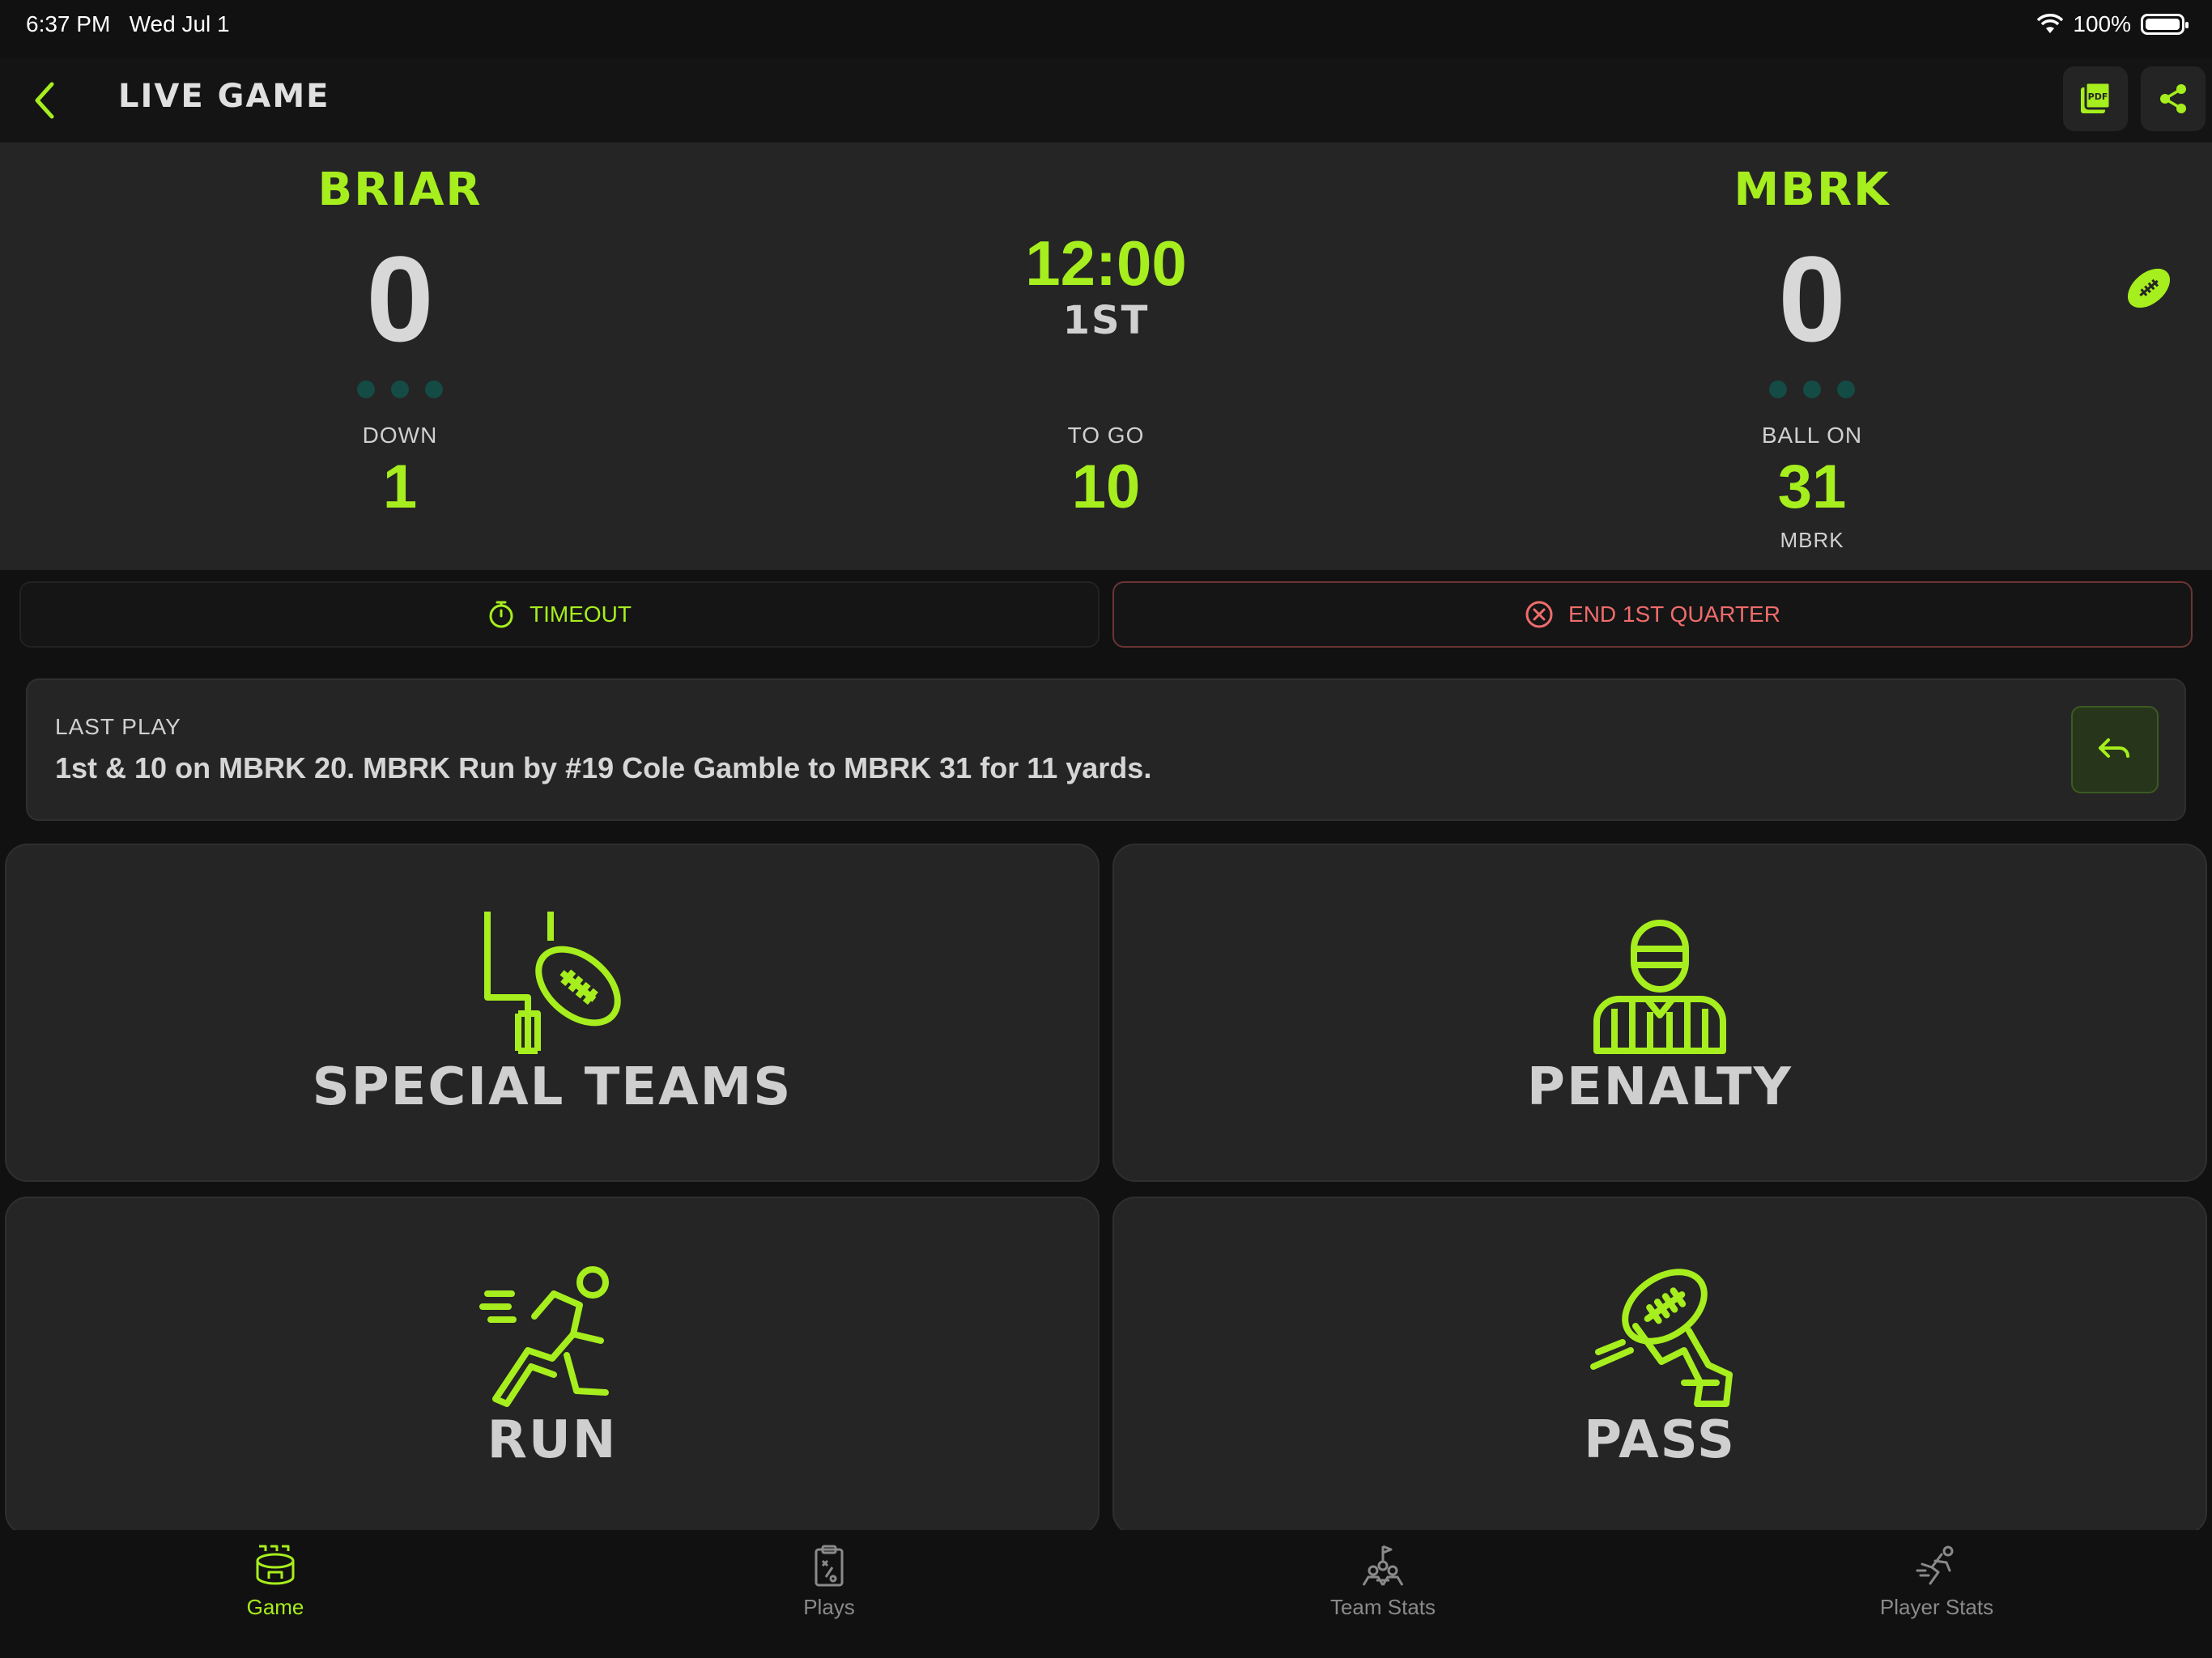  What do you see at coordinates (1812, 435) in the screenshot?
I see `ball-on-label: BALL ON` at bounding box center [1812, 435].